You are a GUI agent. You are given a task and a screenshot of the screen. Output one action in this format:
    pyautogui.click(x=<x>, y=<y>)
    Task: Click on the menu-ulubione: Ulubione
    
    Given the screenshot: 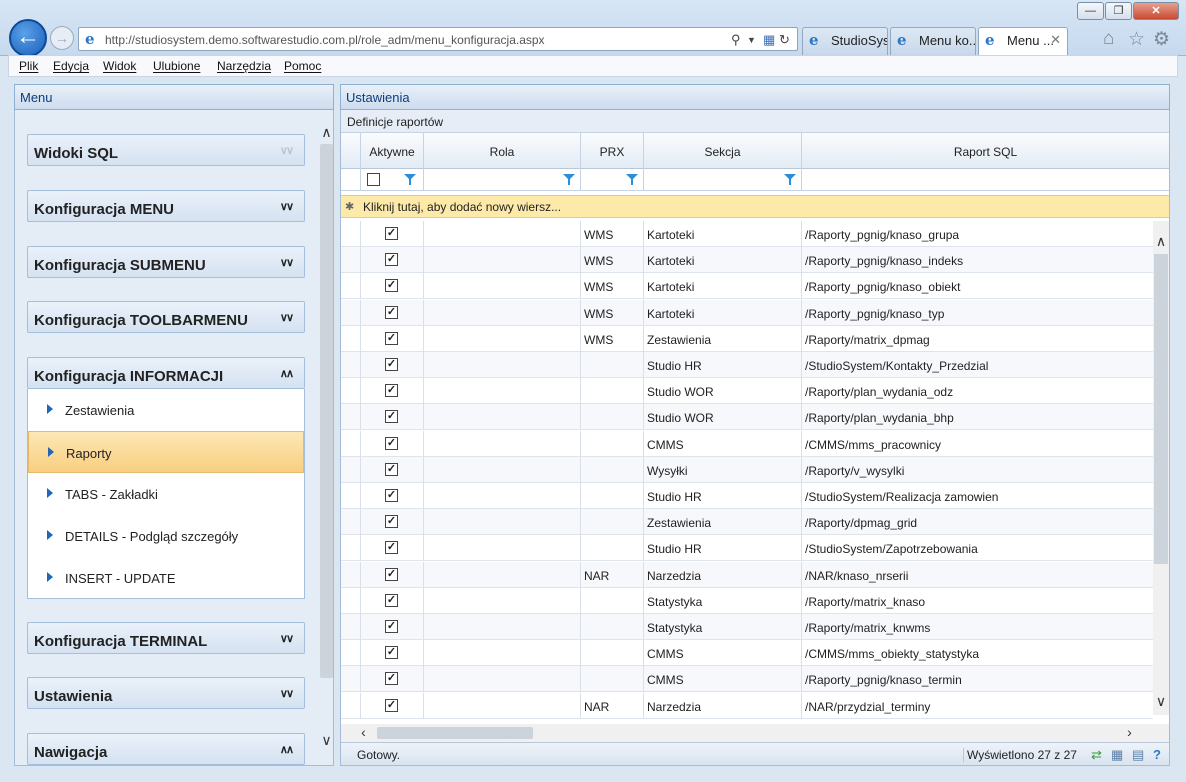 What is the action you would take?
    pyautogui.click(x=176, y=66)
    